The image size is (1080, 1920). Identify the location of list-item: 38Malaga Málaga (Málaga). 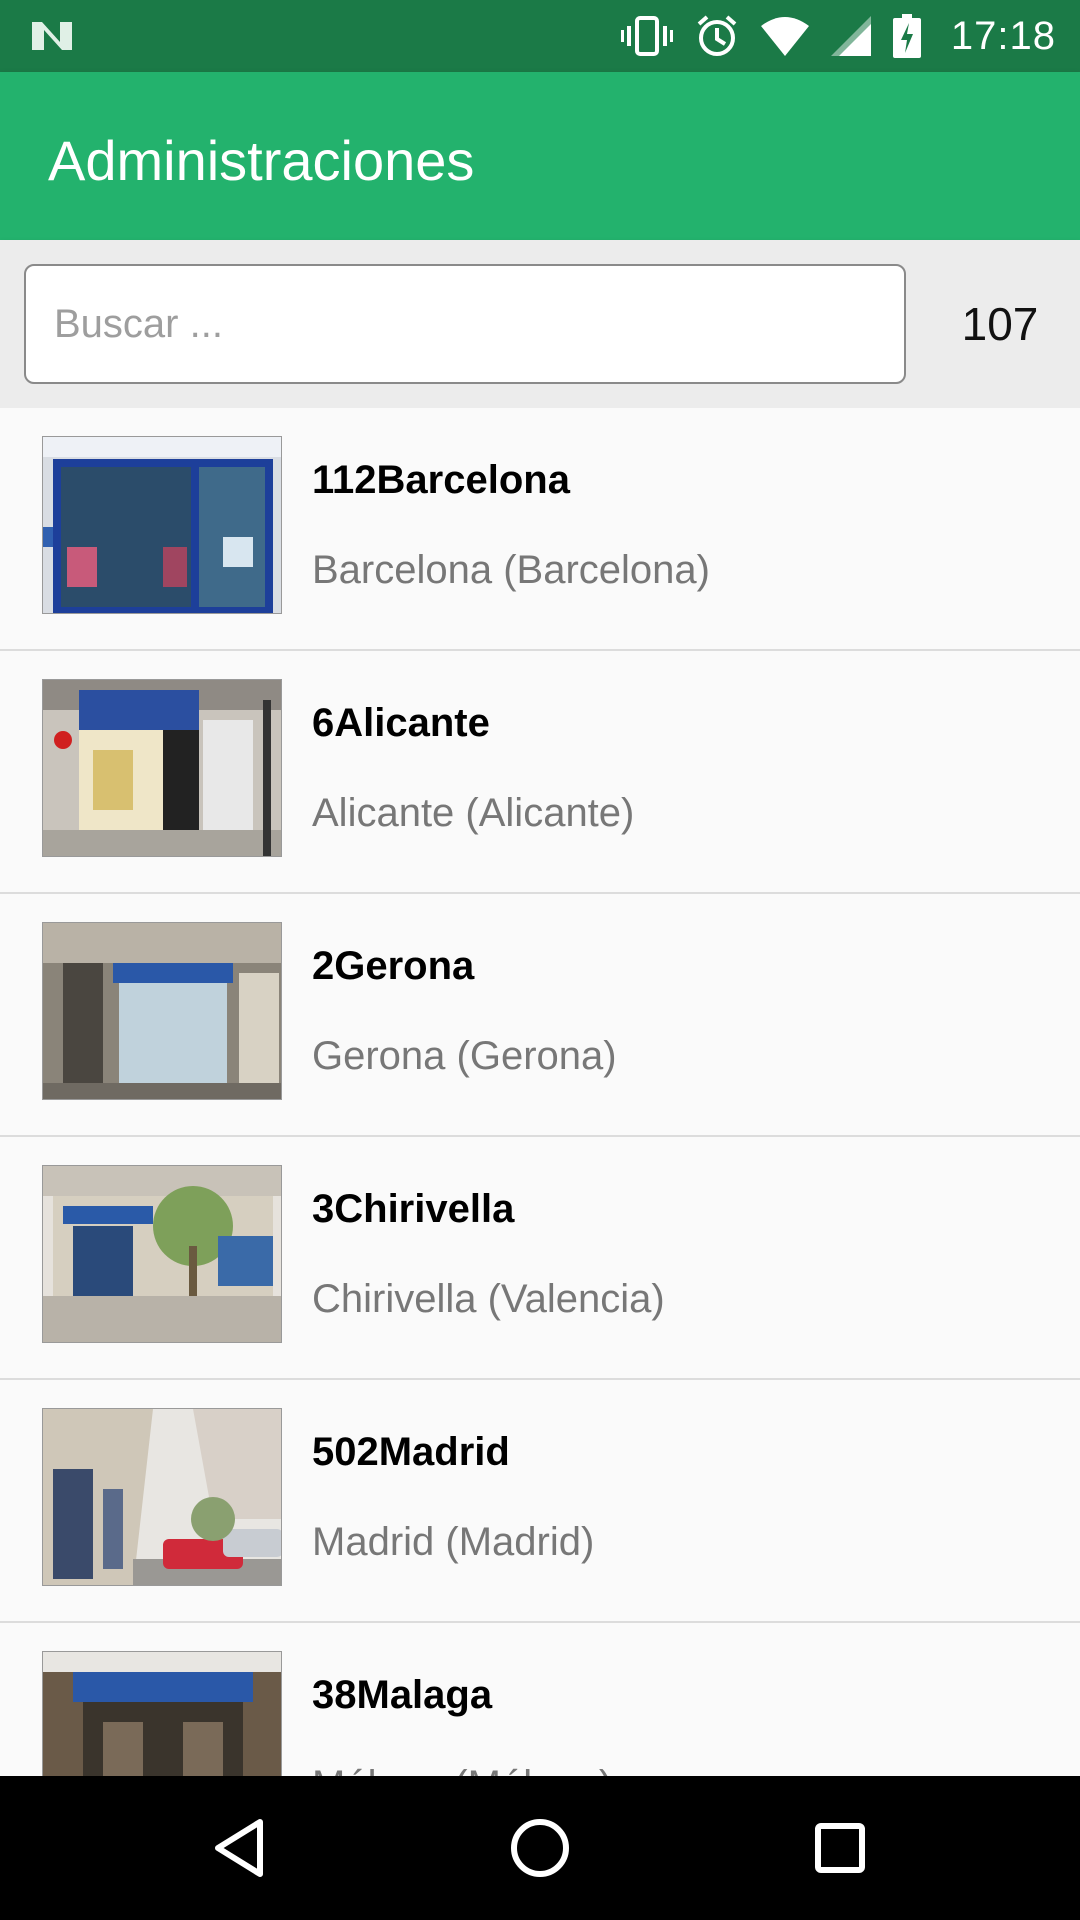
(540, 1699).